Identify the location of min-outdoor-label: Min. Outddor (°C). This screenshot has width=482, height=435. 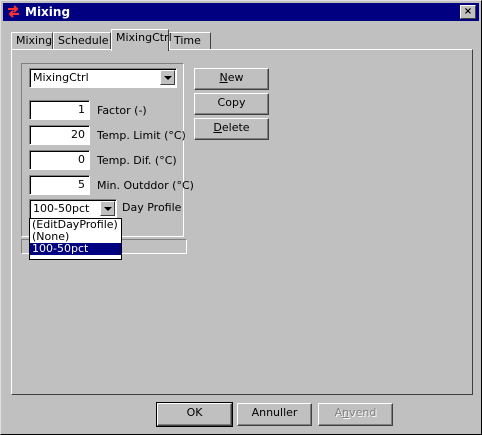
(145, 185).